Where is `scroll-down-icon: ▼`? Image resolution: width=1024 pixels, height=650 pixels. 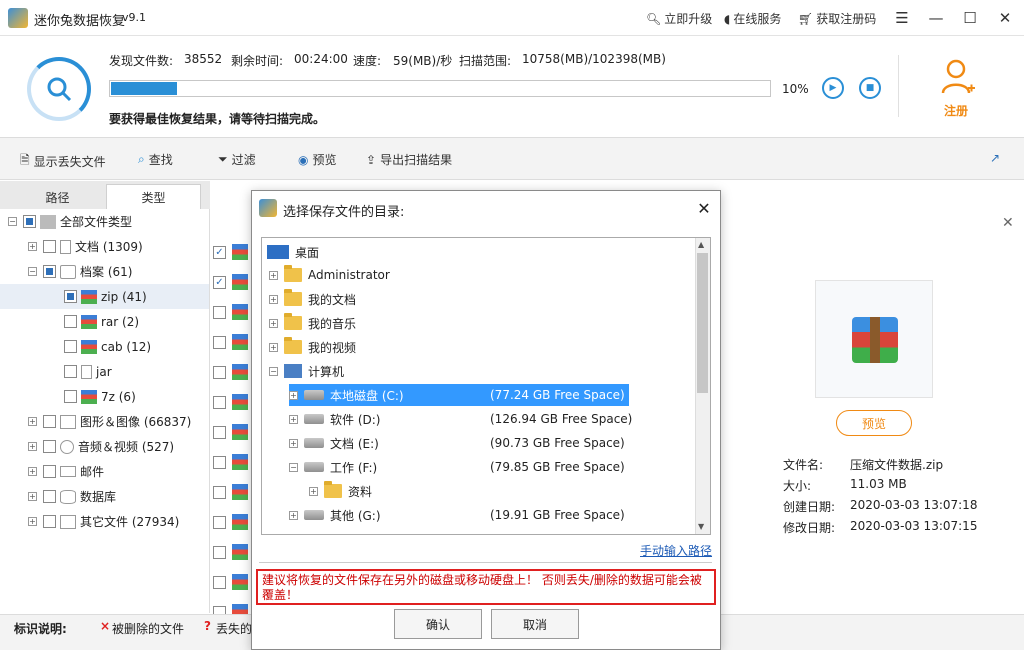
scroll-down-icon: ▼ is located at coordinates (701, 526).